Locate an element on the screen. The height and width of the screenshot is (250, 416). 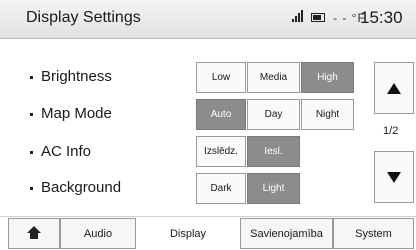
background-light-button: Light is located at coordinates (273, 188).